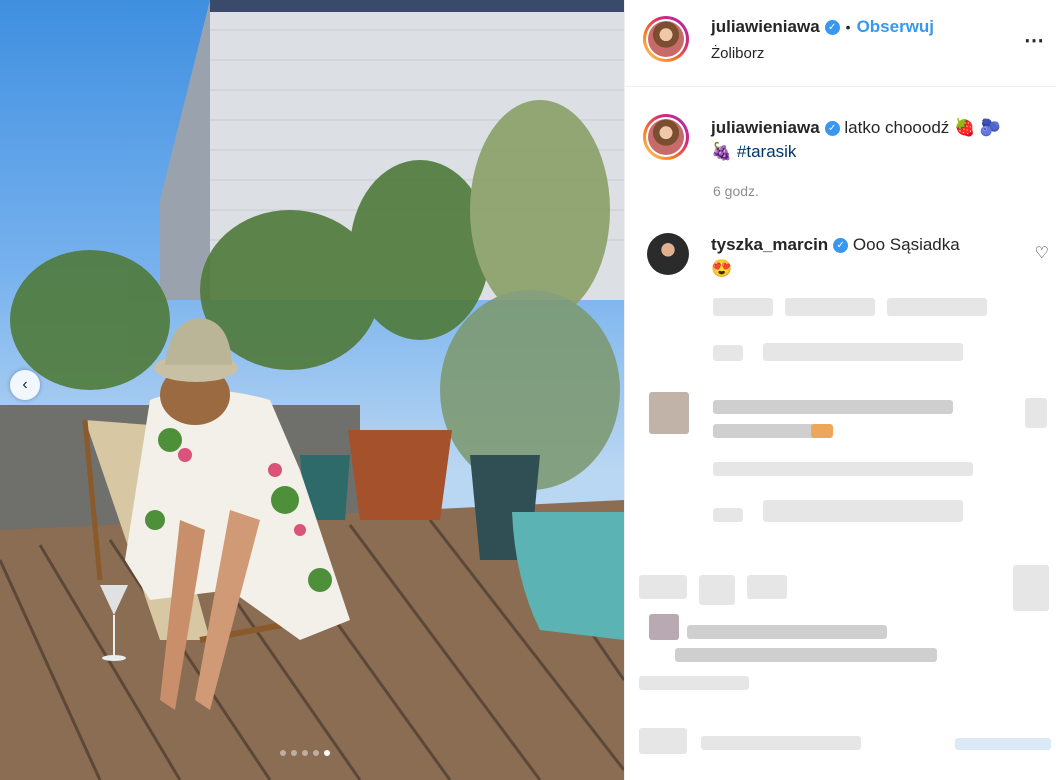 The height and width of the screenshot is (780, 1056). I want to click on comment-text: Ooo Sąsiadka, so click(906, 244).